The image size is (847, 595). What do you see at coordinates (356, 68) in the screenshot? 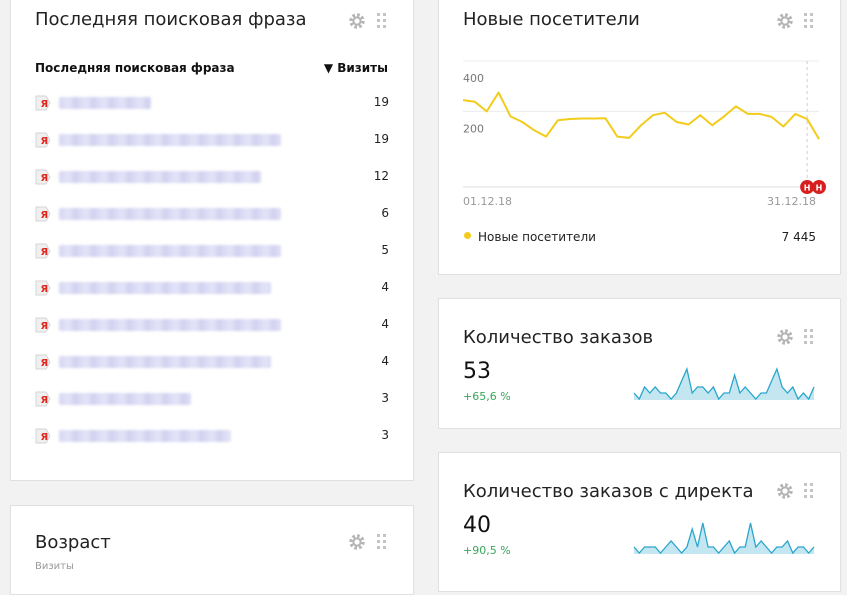
I see `column-header-visits: ▼ Визиты` at bounding box center [356, 68].